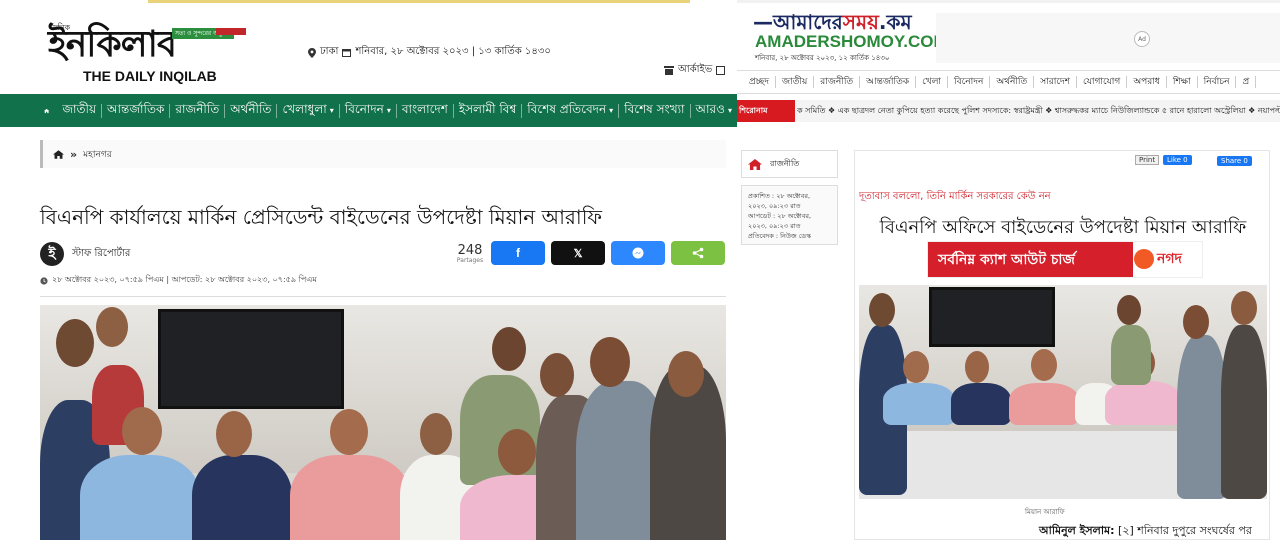 The height and width of the screenshot is (540, 1280). What do you see at coordinates (52, 254) in the screenshot?
I see `author-avatar: ই` at bounding box center [52, 254].